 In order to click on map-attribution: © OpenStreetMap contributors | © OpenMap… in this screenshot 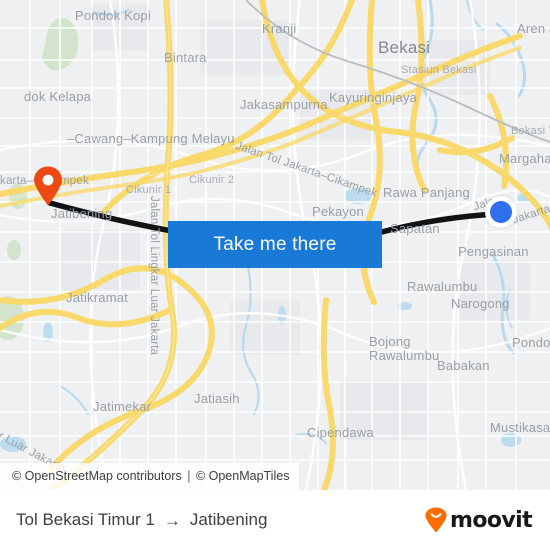, I will do `click(150, 476)`.